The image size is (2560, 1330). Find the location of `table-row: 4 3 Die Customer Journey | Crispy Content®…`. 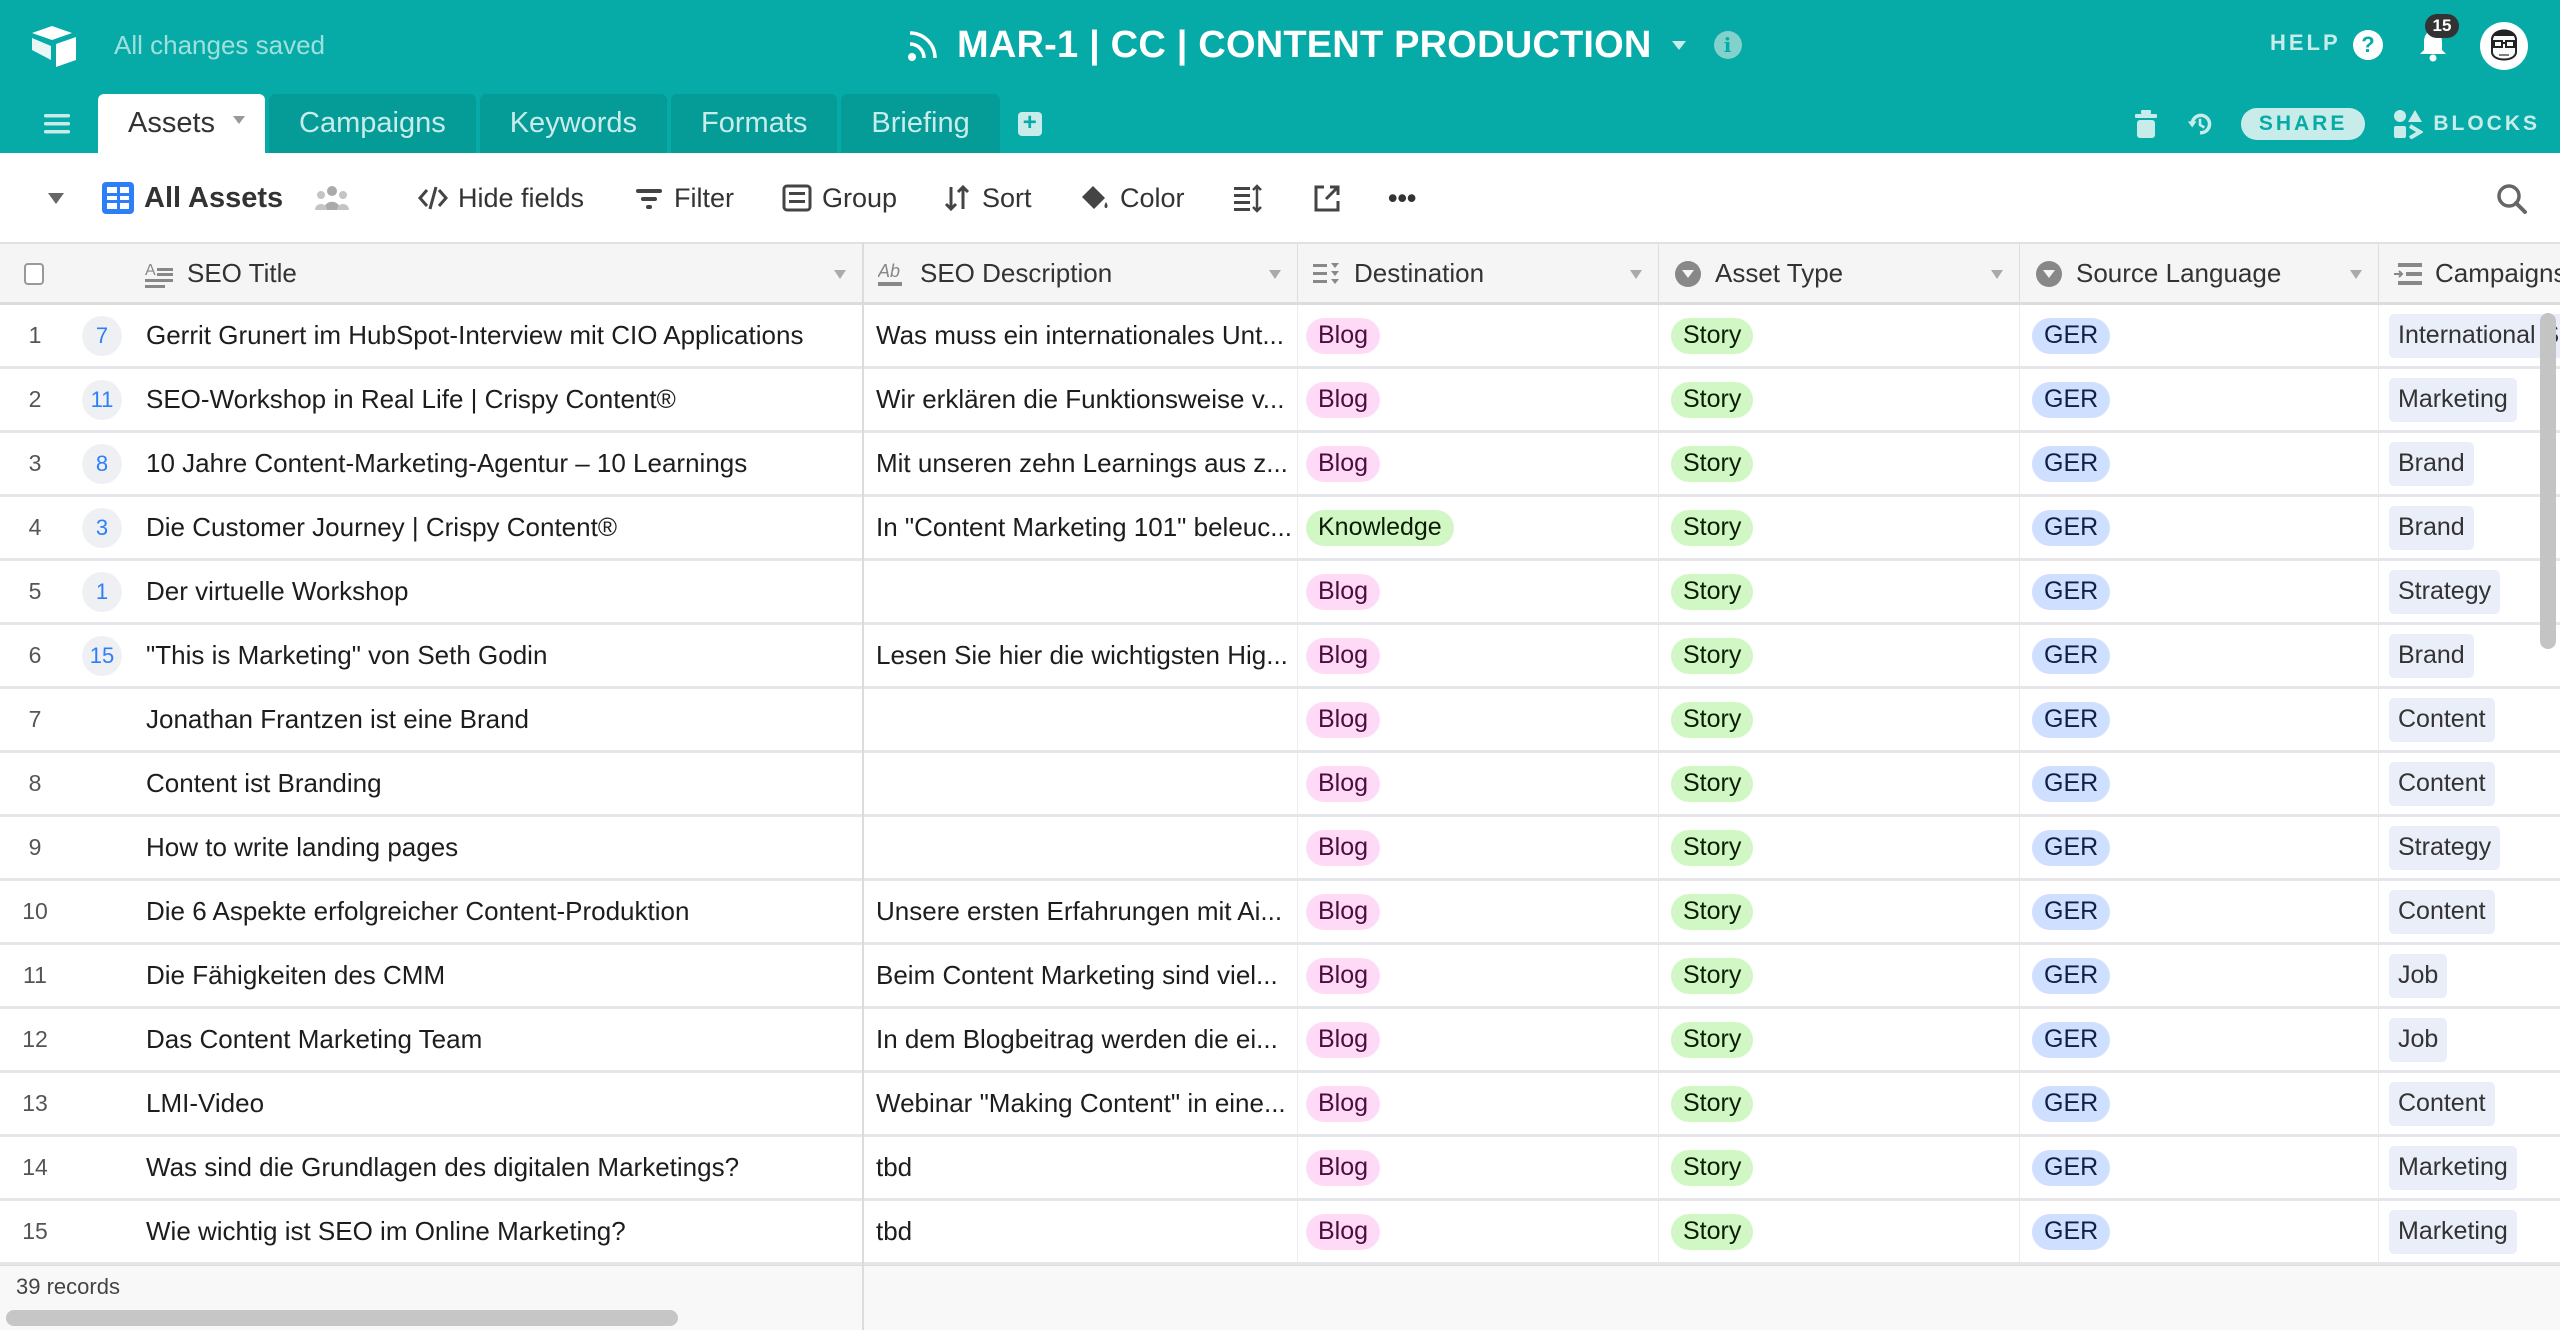

table-row: 4 3 Die Customer Journey | Crispy Content®… is located at coordinates (1280, 529).